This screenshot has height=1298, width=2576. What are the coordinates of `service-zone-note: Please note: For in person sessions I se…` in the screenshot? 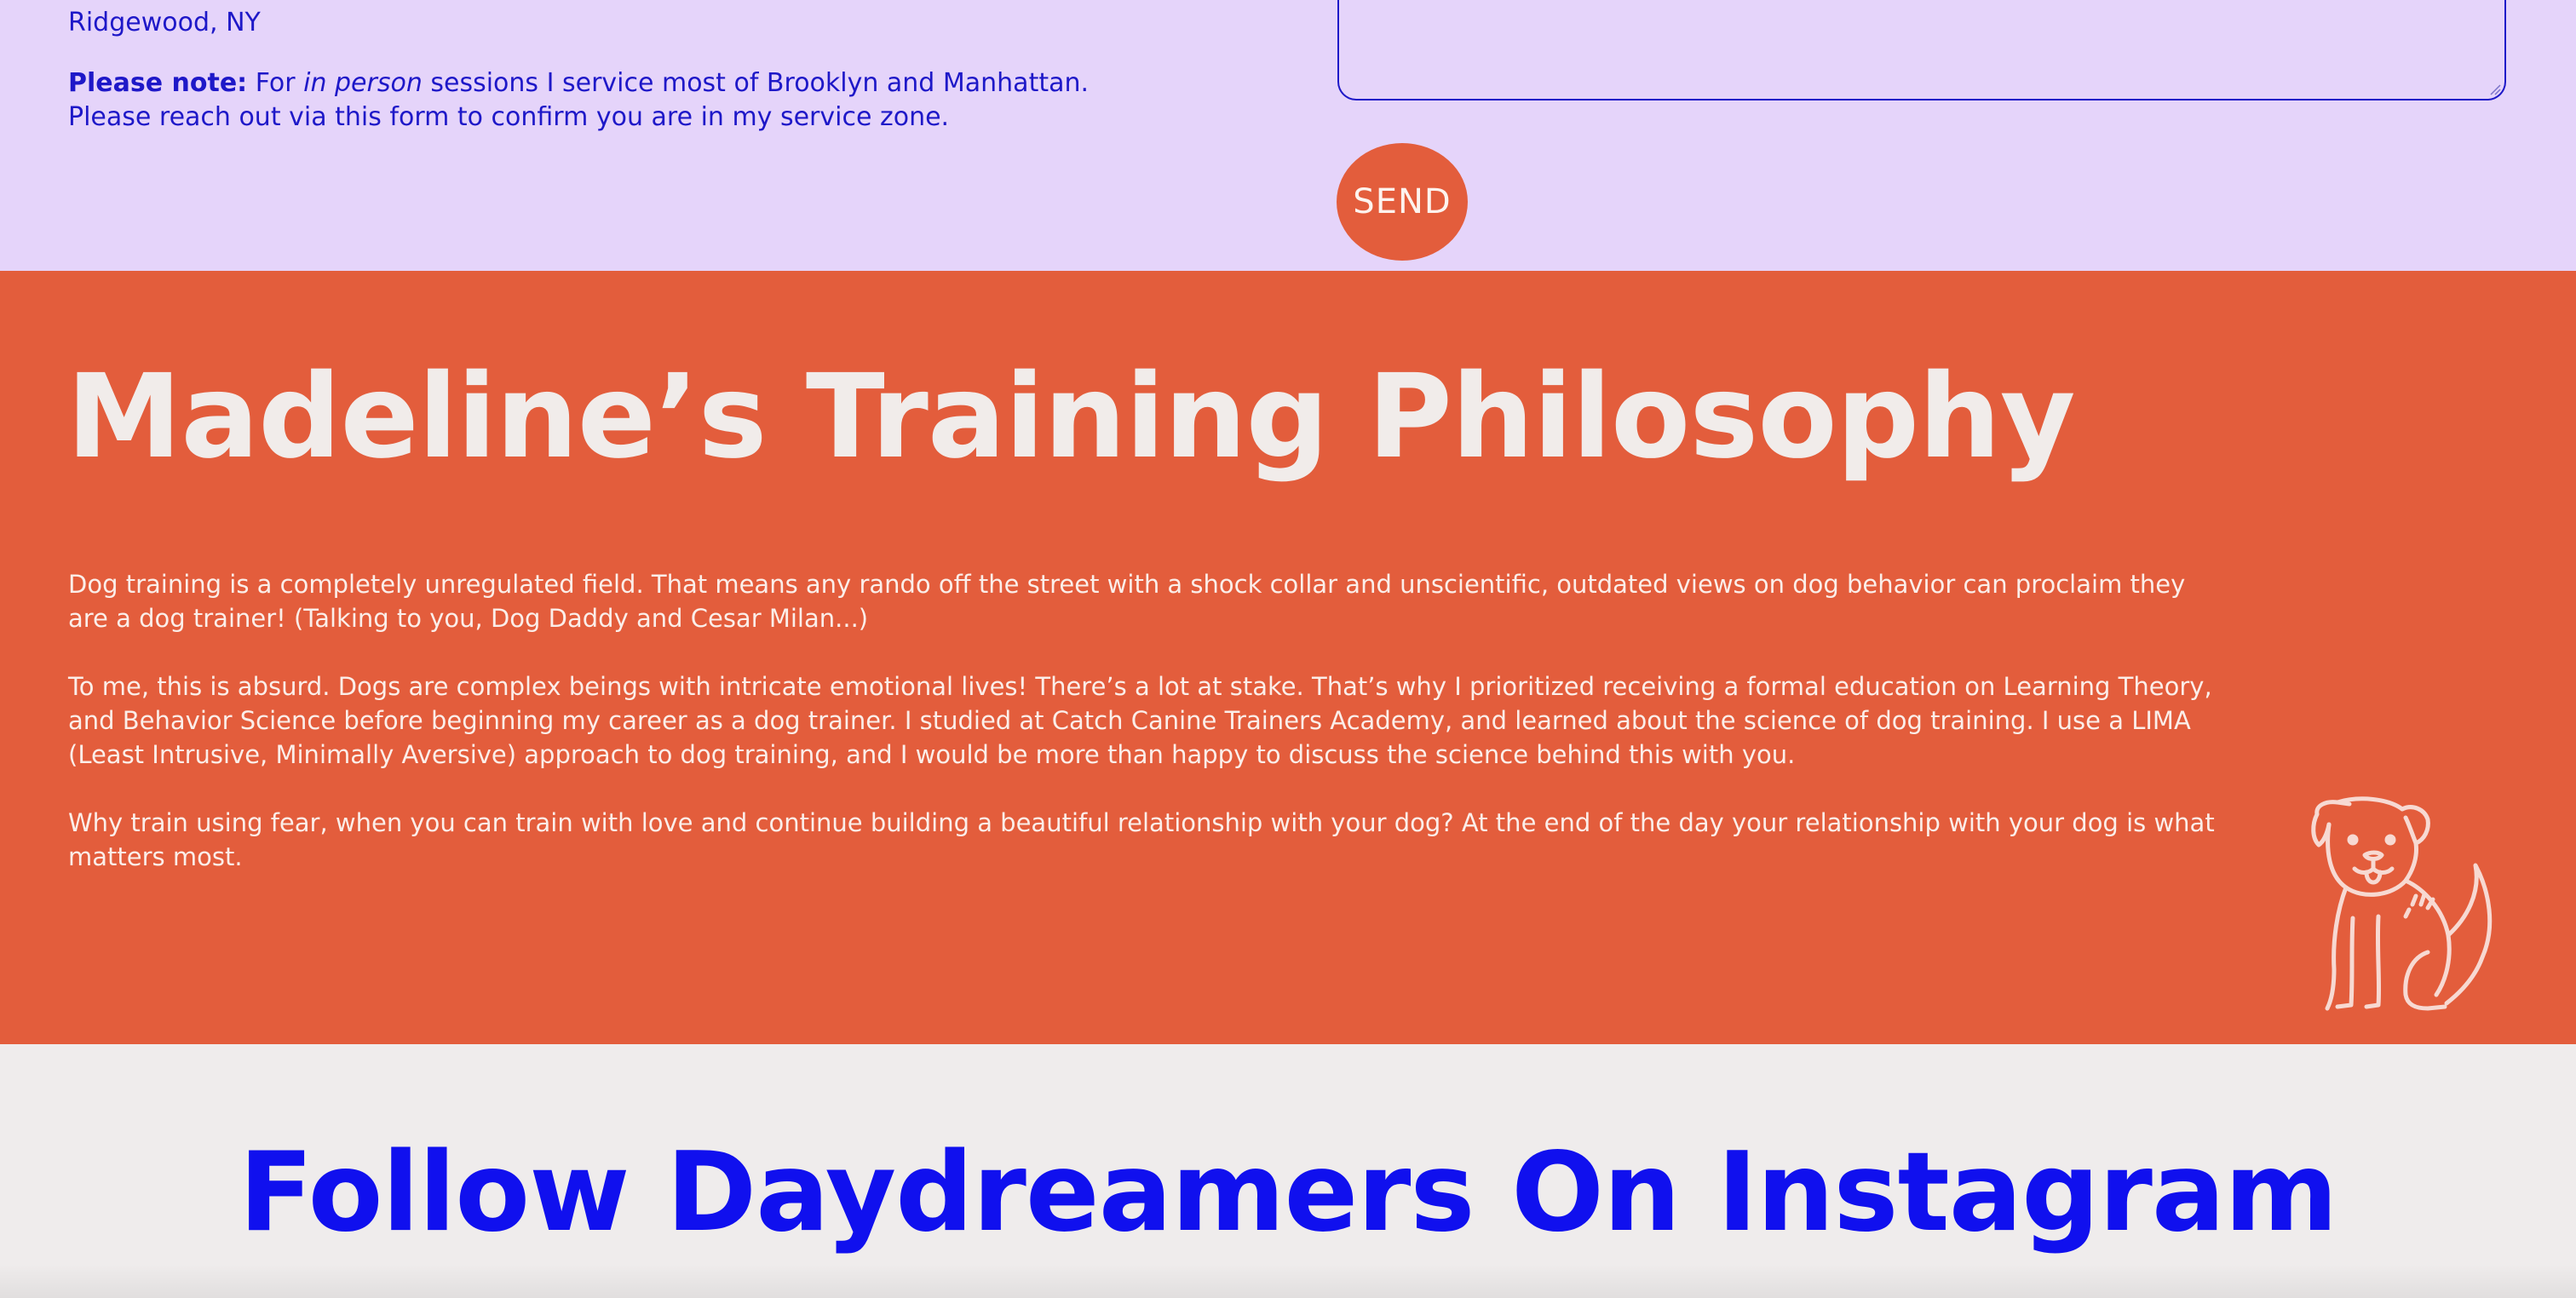 It's located at (622, 100).